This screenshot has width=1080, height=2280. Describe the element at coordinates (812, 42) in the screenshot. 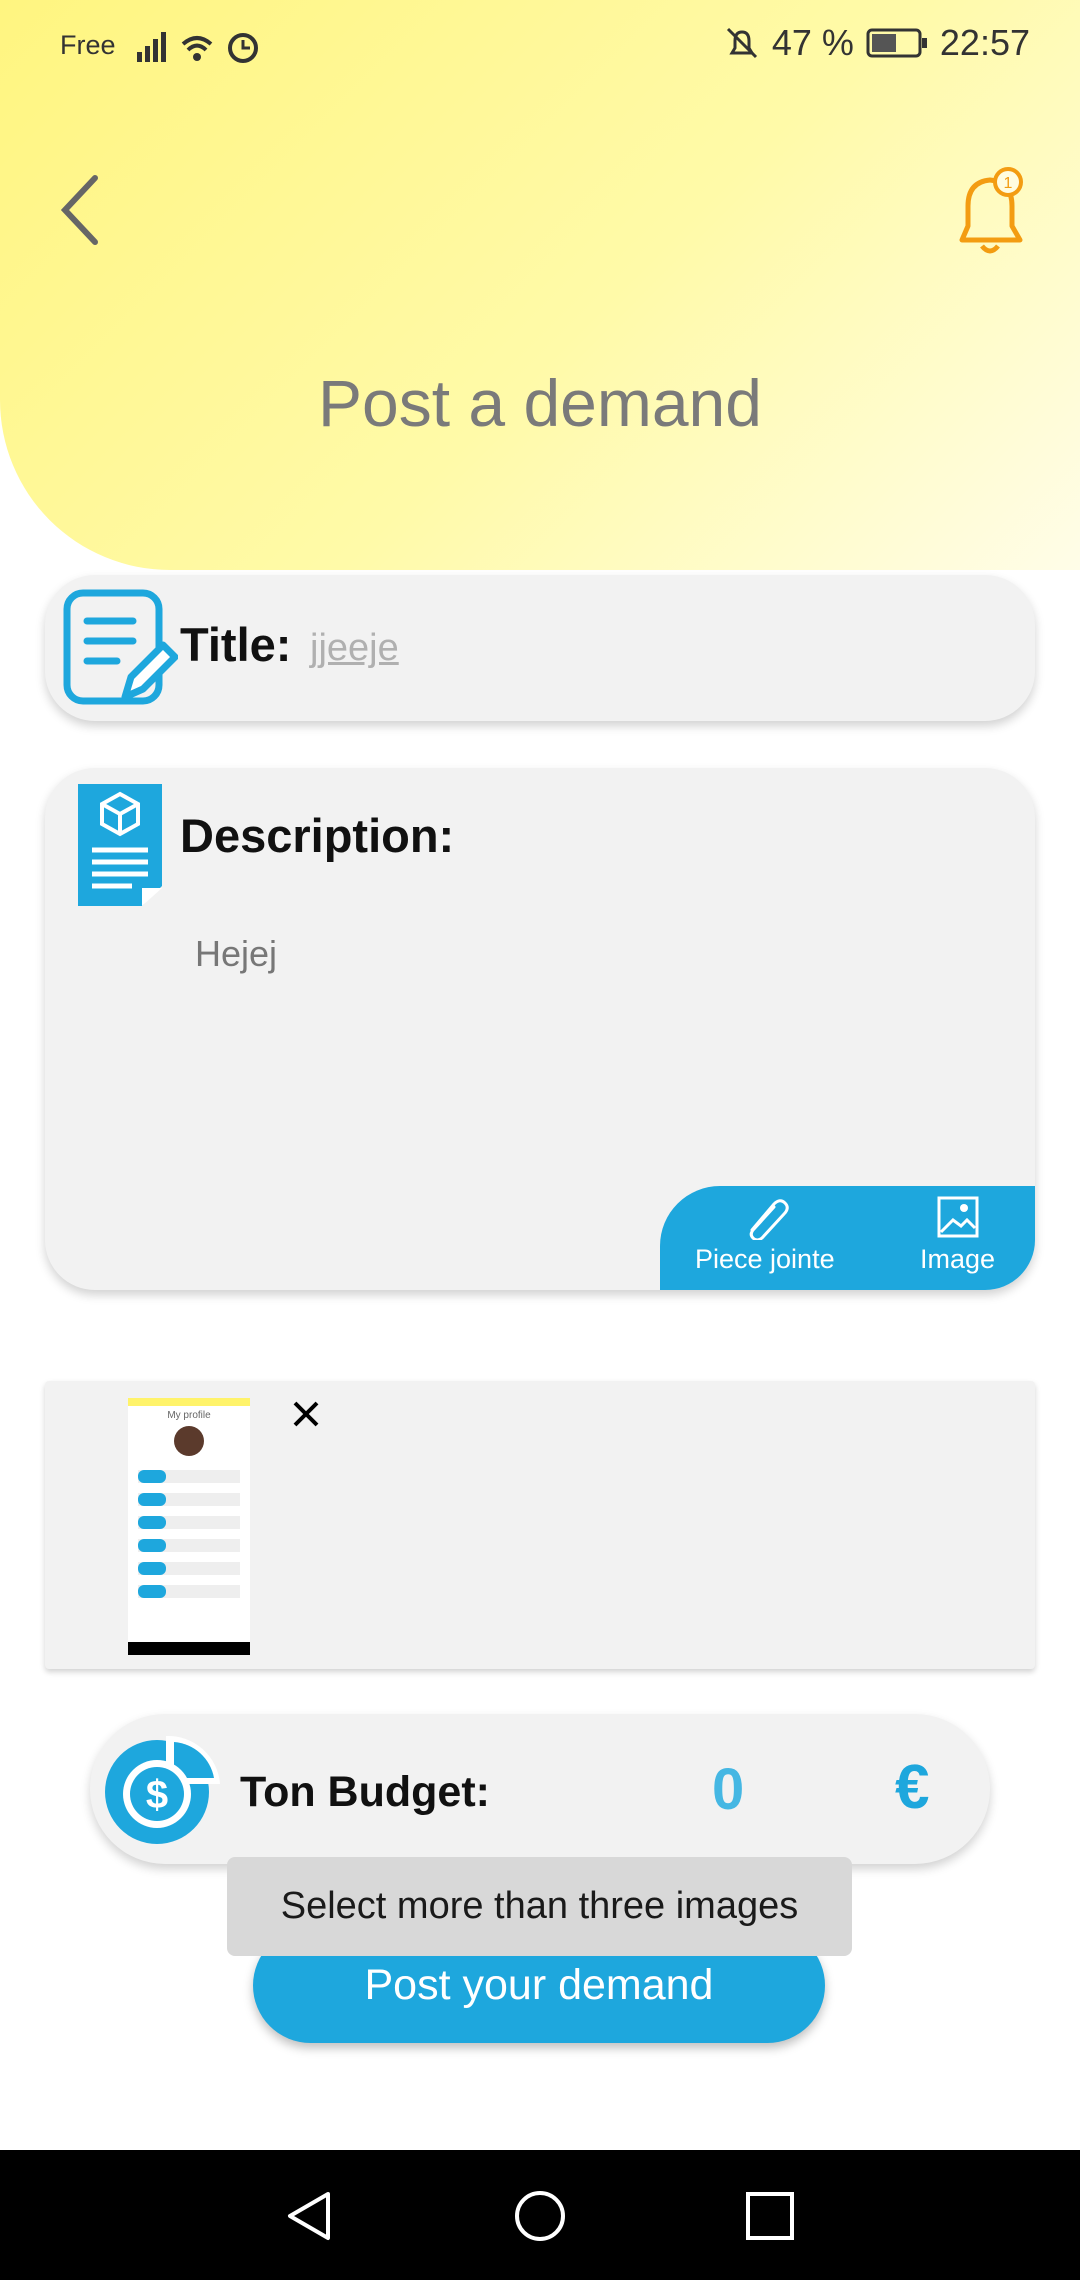

I see `battery-percent: 47 %` at that location.